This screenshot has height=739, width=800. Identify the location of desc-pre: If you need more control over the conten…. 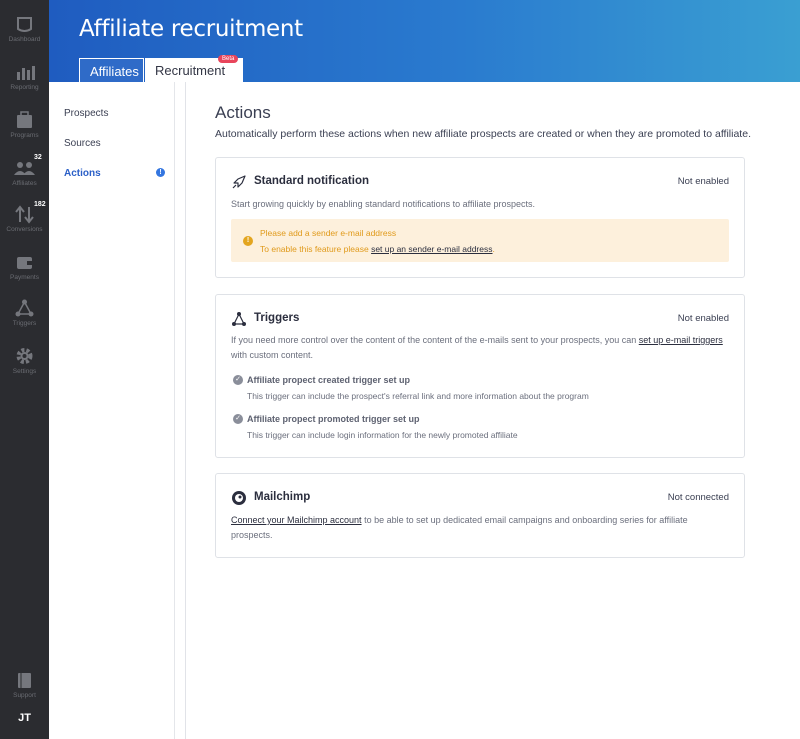
(435, 340).